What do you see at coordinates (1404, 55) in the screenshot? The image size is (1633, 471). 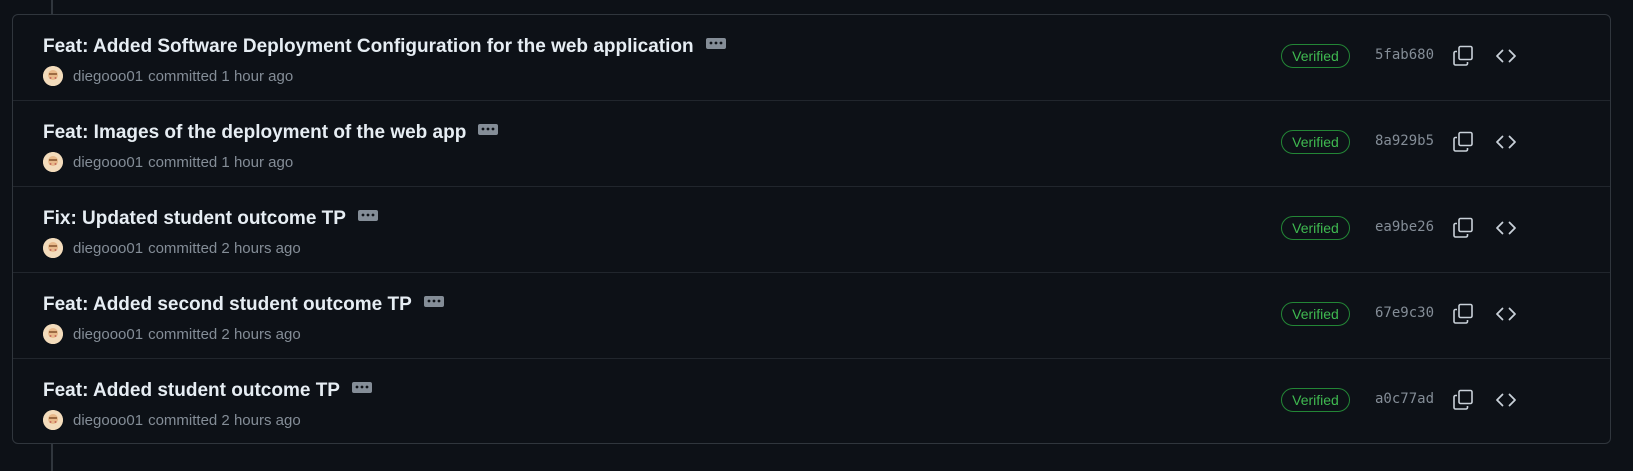 I see `commit-sha-link: 5fab680` at bounding box center [1404, 55].